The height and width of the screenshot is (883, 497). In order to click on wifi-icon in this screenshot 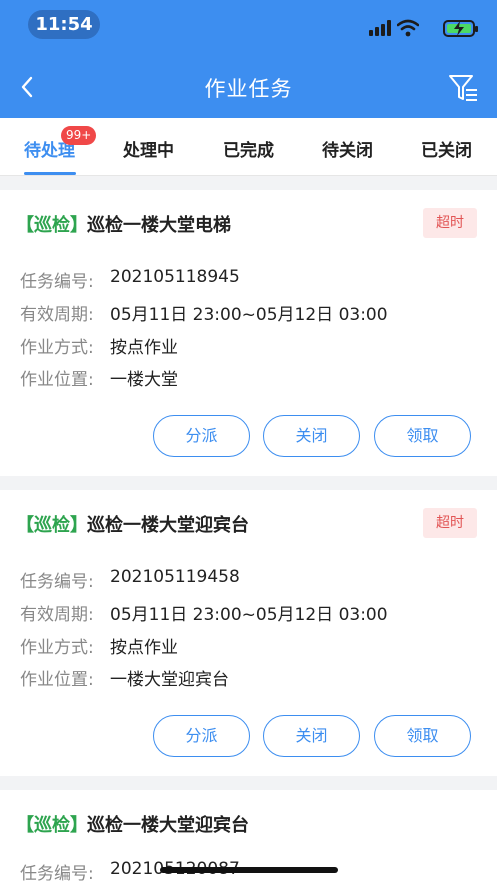, I will do `click(408, 28)`.